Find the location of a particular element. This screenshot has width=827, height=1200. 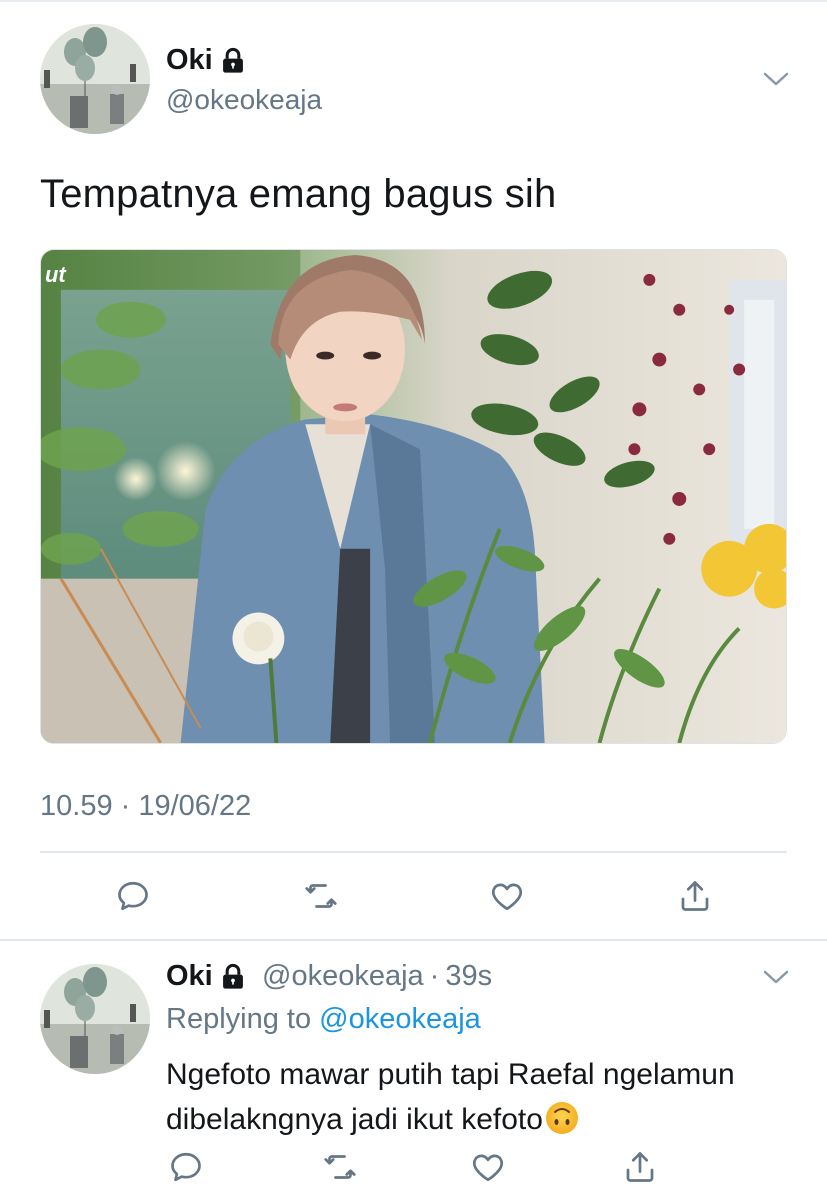

display-name: Oki is located at coordinates (189, 60).